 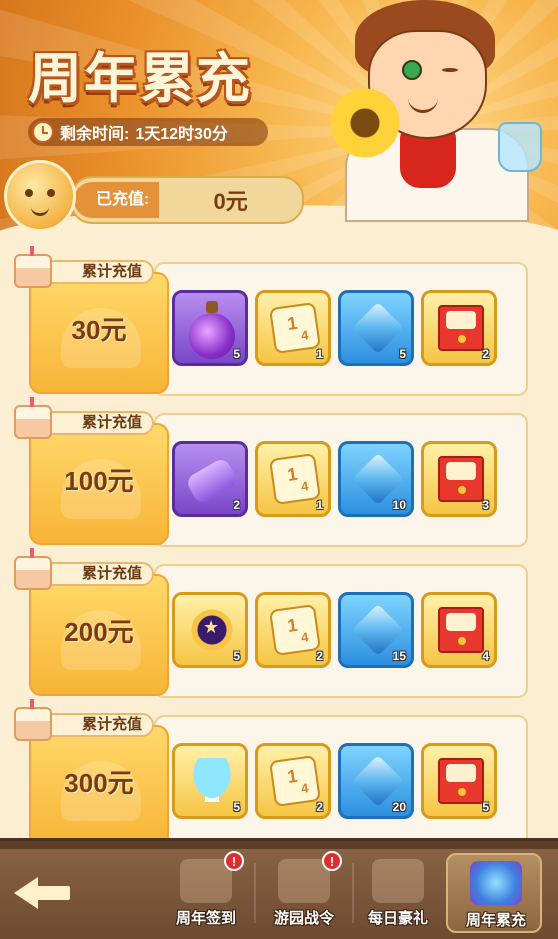 I want to click on gift-box-icon, so click(x=398, y=881).